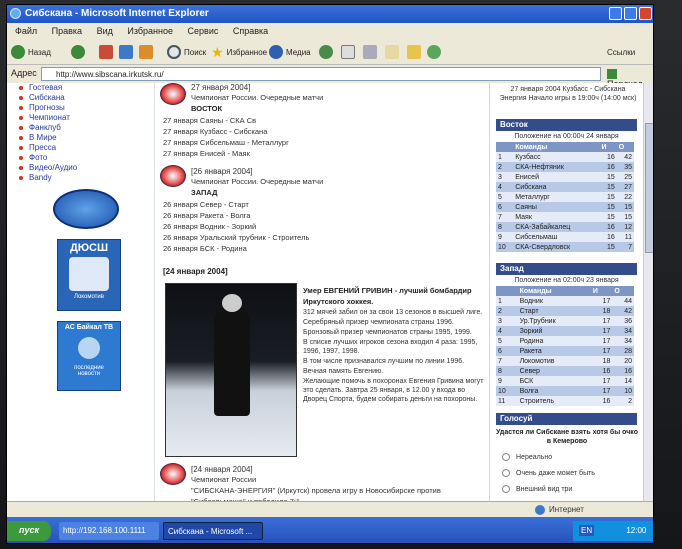 Image resolution: width=682 pixels, height=549 pixels. I want to click on search-button: Поиск, so click(186, 52).